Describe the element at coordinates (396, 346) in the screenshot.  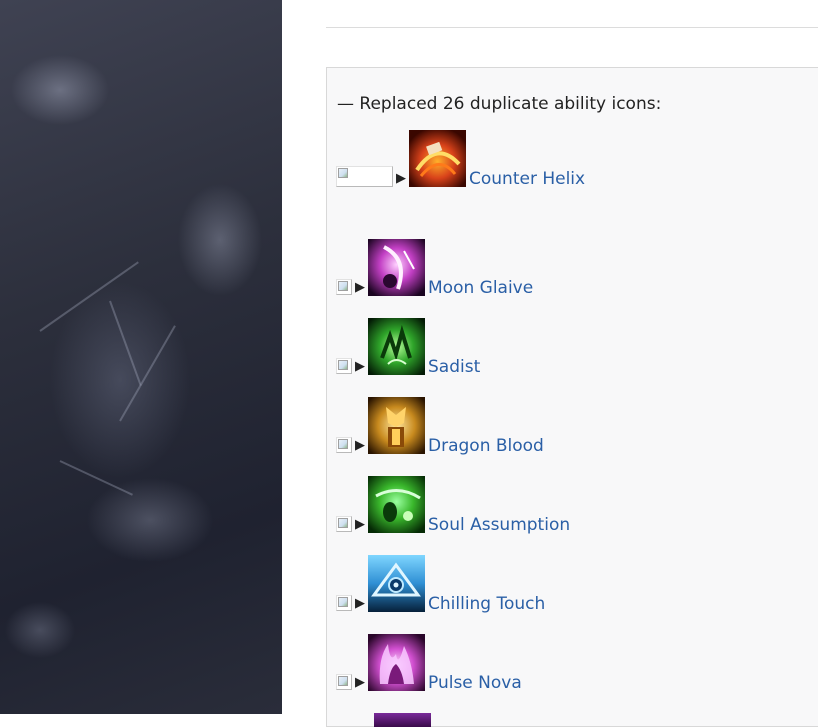
I see `sadist-icon` at that location.